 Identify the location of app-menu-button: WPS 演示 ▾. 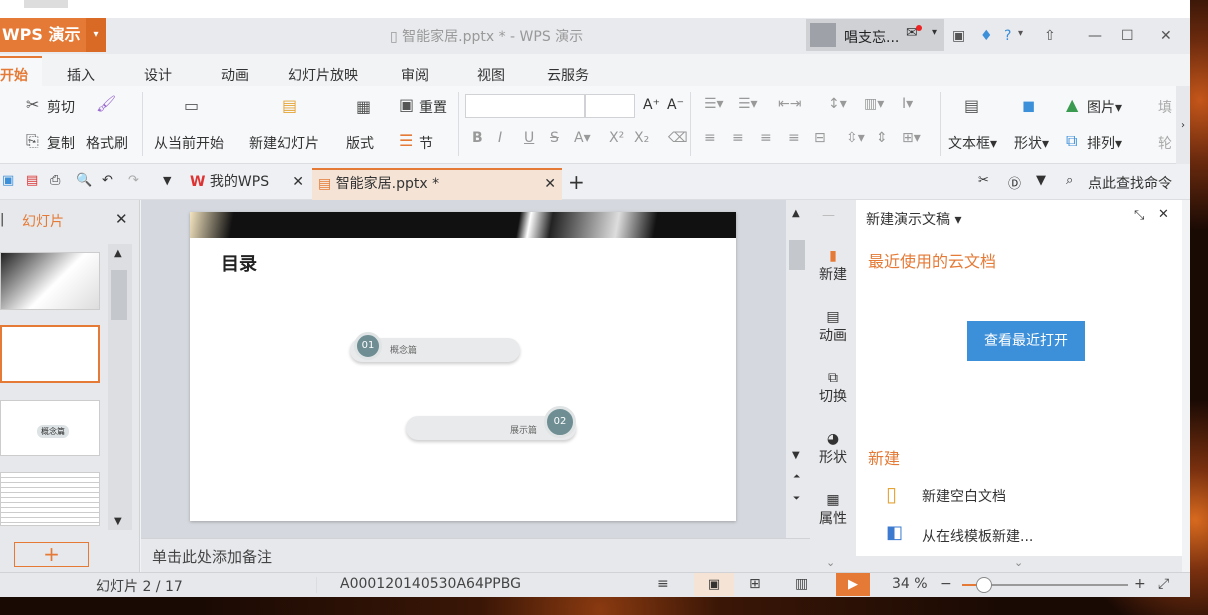
(53, 35).